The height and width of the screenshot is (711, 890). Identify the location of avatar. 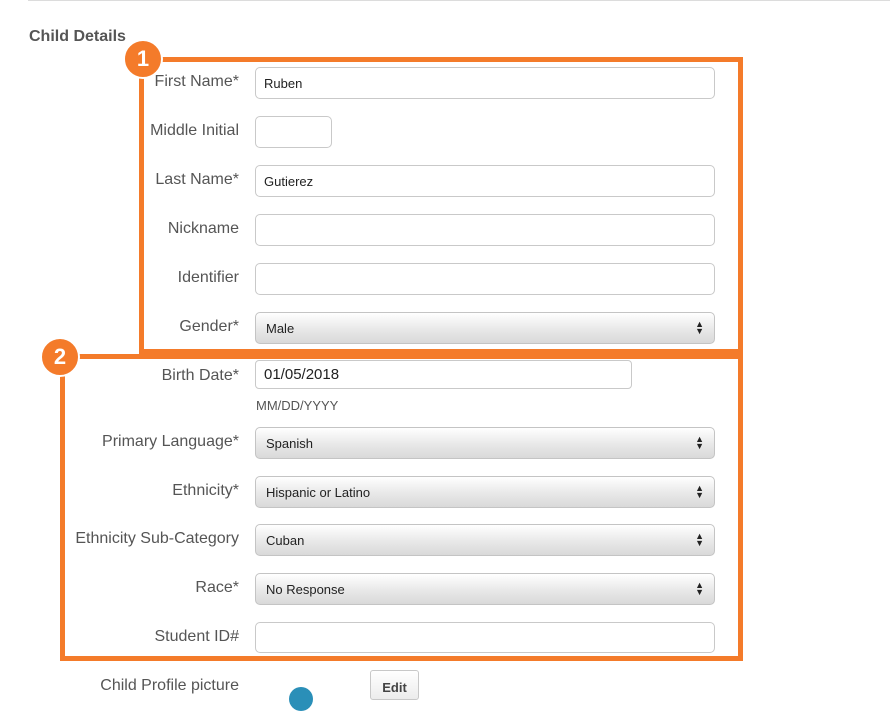
(301, 699).